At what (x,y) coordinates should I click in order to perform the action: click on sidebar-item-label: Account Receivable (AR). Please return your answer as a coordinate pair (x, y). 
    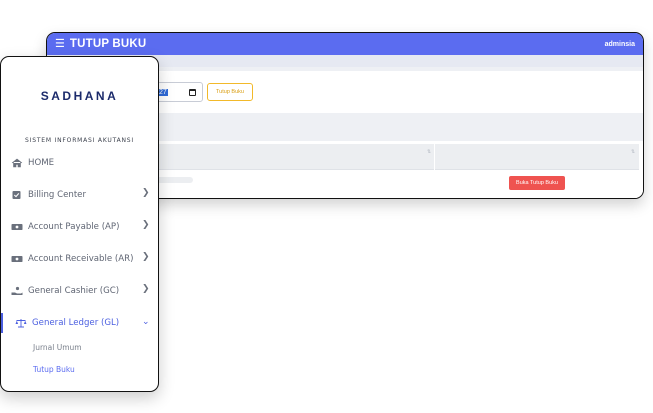
    Looking at the image, I should click on (81, 259).